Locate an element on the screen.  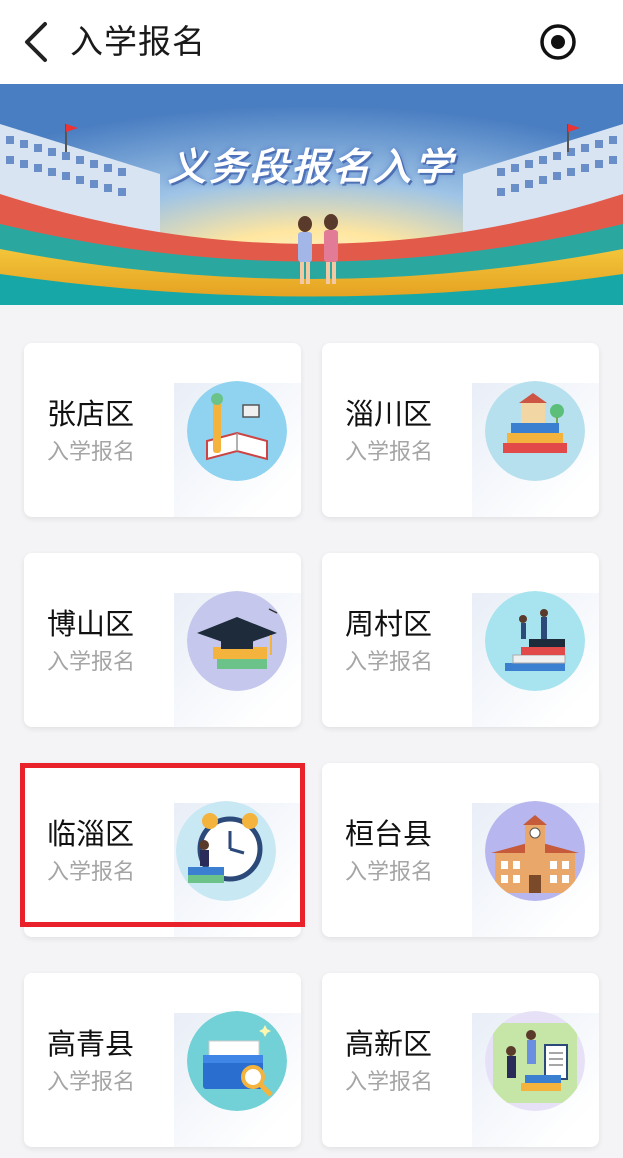
card-name: 临淄区 is located at coordinates (91, 834).